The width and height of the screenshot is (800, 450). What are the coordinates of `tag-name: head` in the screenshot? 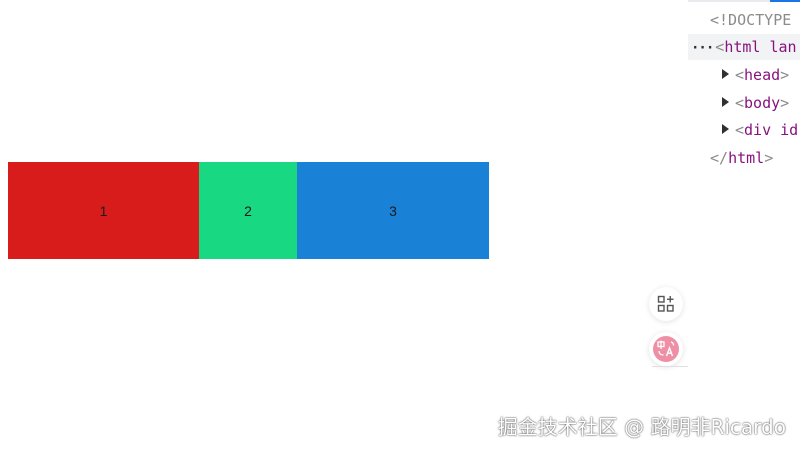 It's located at (762, 75).